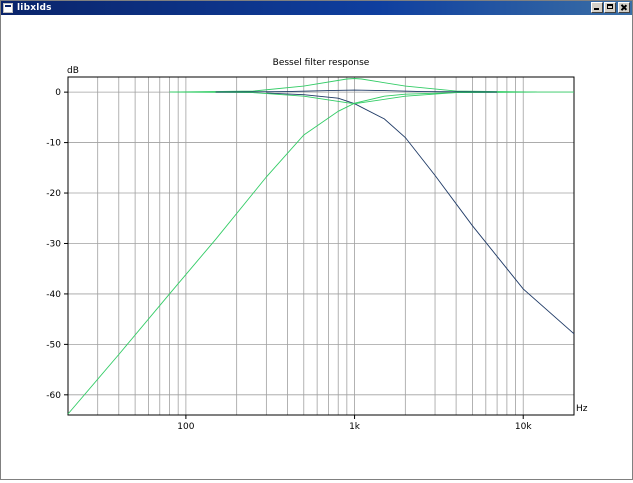 This screenshot has width=633, height=483. What do you see at coordinates (355, 427) in the screenshot?
I see `x-tick-label: 1k` at bounding box center [355, 427].